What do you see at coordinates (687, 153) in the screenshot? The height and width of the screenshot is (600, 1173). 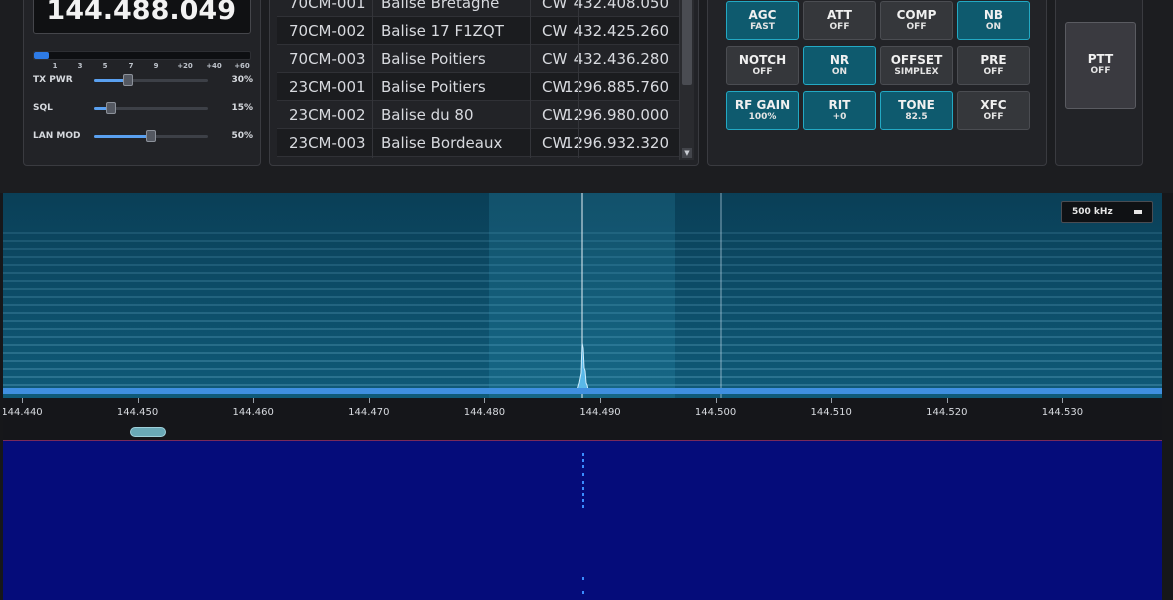 I see `scroll-down-icon: ▼` at bounding box center [687, 153].